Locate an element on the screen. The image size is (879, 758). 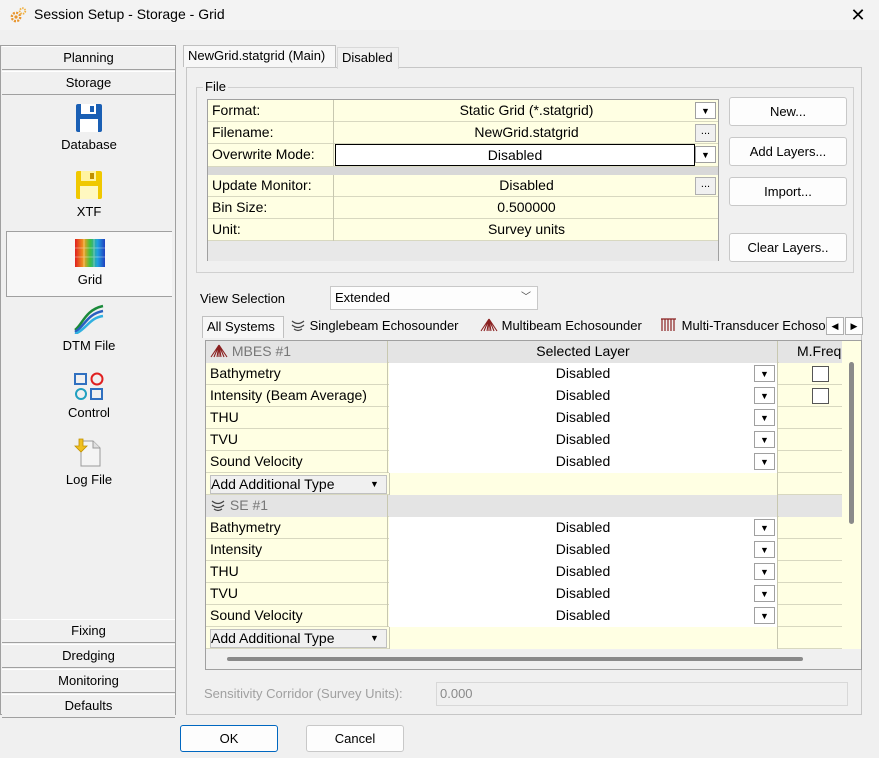
tab-scroll-right-button: ▶ is located at coordinates (854, 326).